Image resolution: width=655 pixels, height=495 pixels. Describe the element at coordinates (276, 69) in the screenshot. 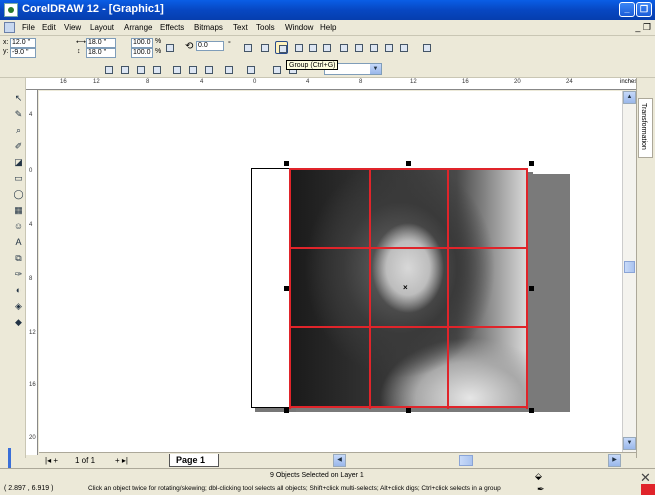

I see `import-icon` at that location.